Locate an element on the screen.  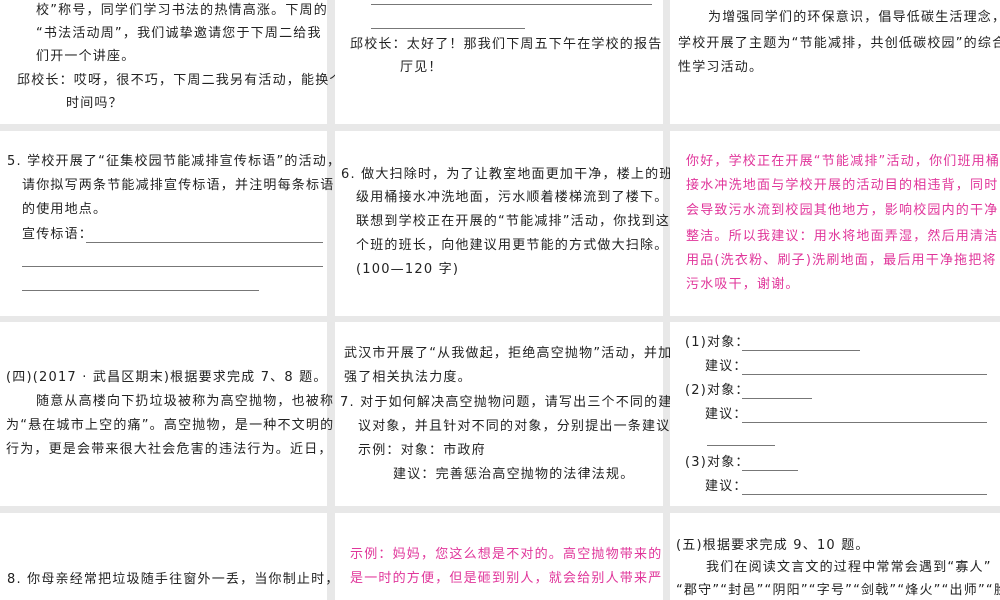
answer-text: 接水冲洗地面与学校开展的活动目的相违背，同时 is located at coordinates (842, 185).